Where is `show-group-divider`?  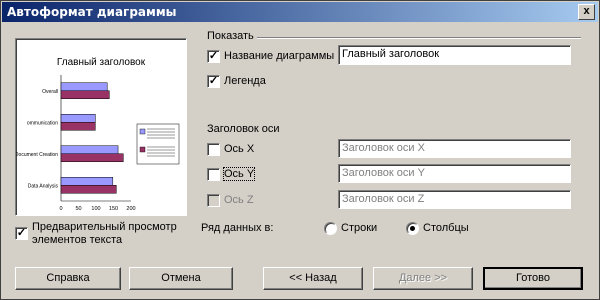
show-group-divider is located at coordinates (419, 38).